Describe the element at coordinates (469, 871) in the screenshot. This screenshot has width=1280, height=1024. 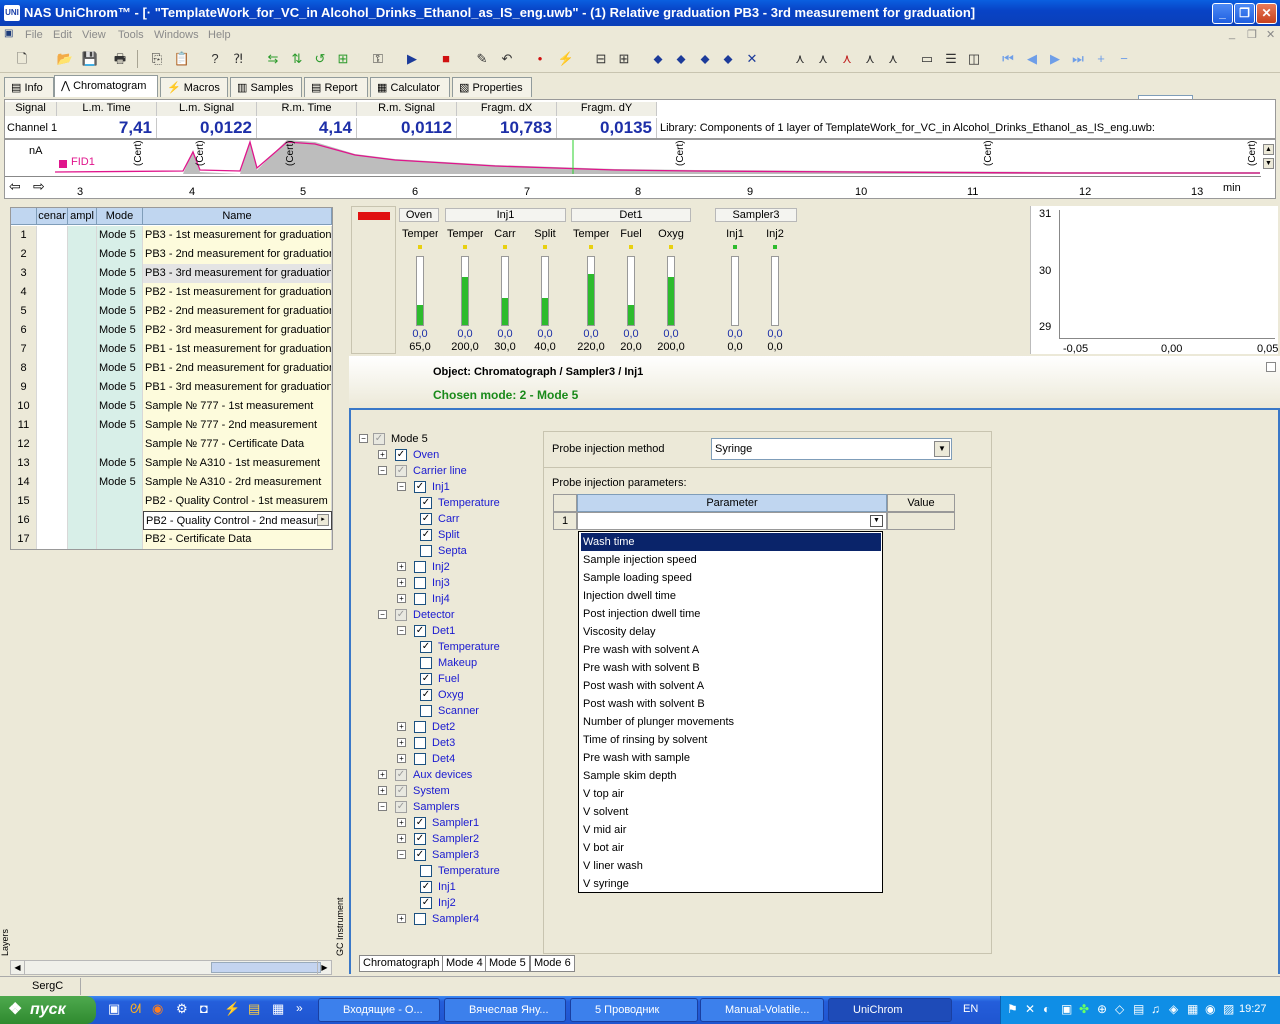
I see `tree-node-label: Temperature` at that location.